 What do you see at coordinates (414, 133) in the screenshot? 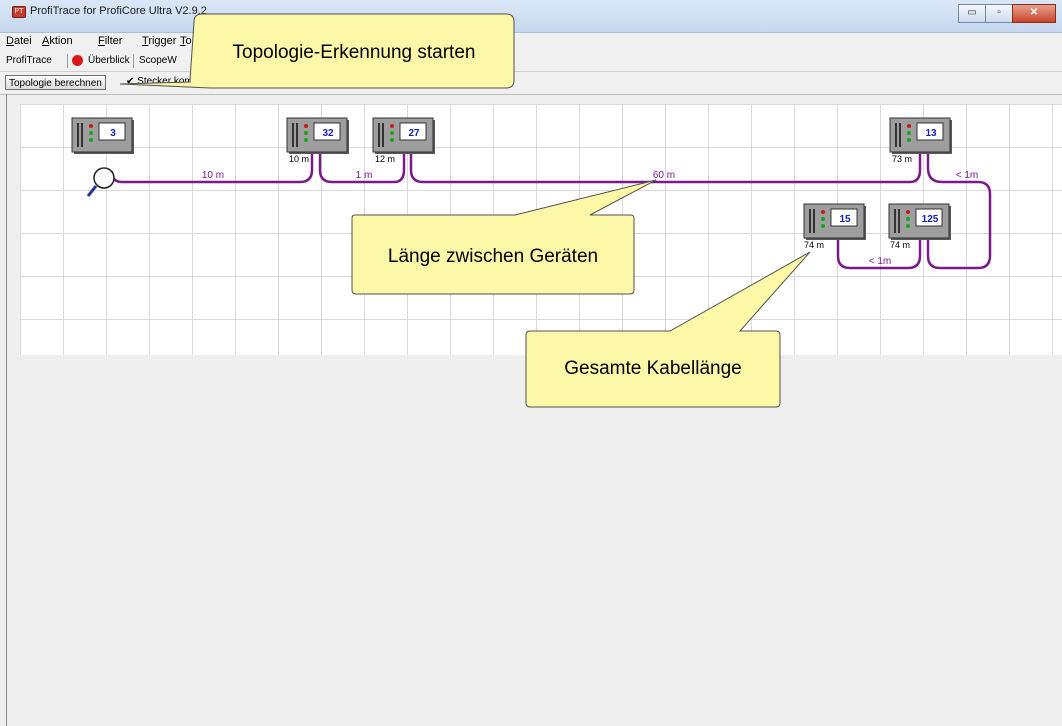
I see `device-address: 27` at bounding box center [414, 133].